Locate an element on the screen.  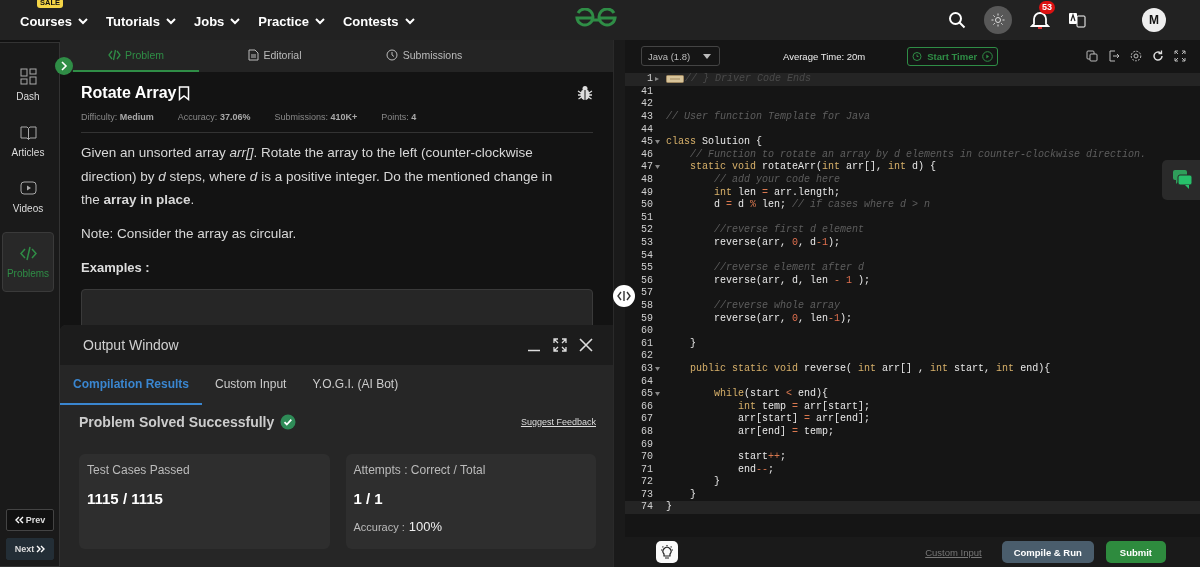
code-line: int temp = arr[start]; is located at coordinates (804, 406).